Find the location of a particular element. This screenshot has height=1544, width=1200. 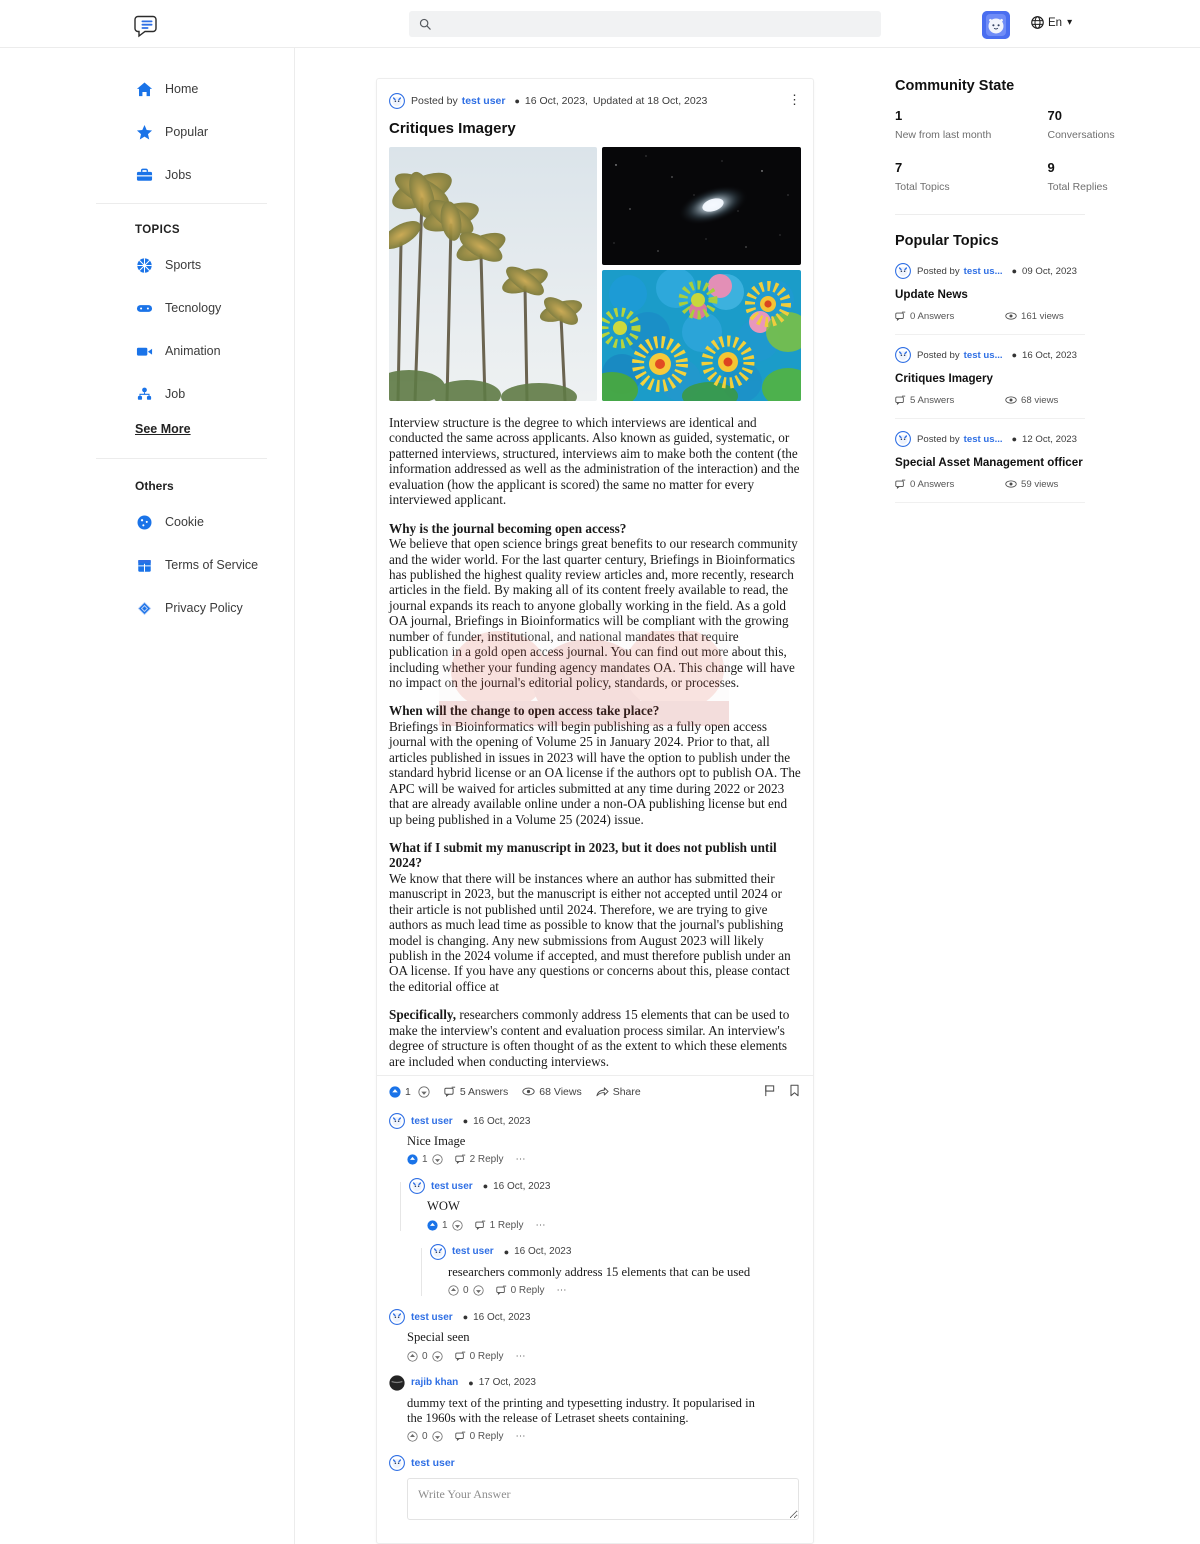

comment-text: Nice Image is located at coordinates (436, 1141).